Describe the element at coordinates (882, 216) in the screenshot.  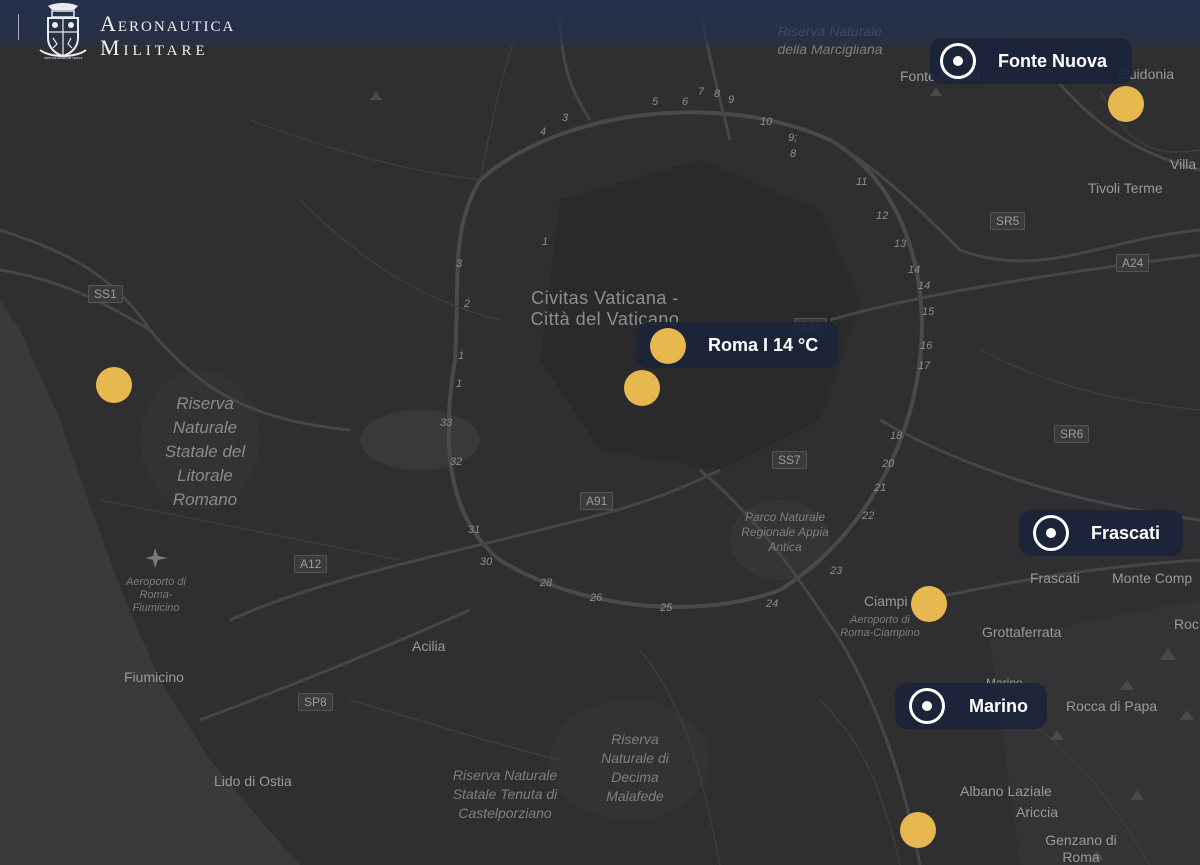
I see `exit-number: 12` at that location.